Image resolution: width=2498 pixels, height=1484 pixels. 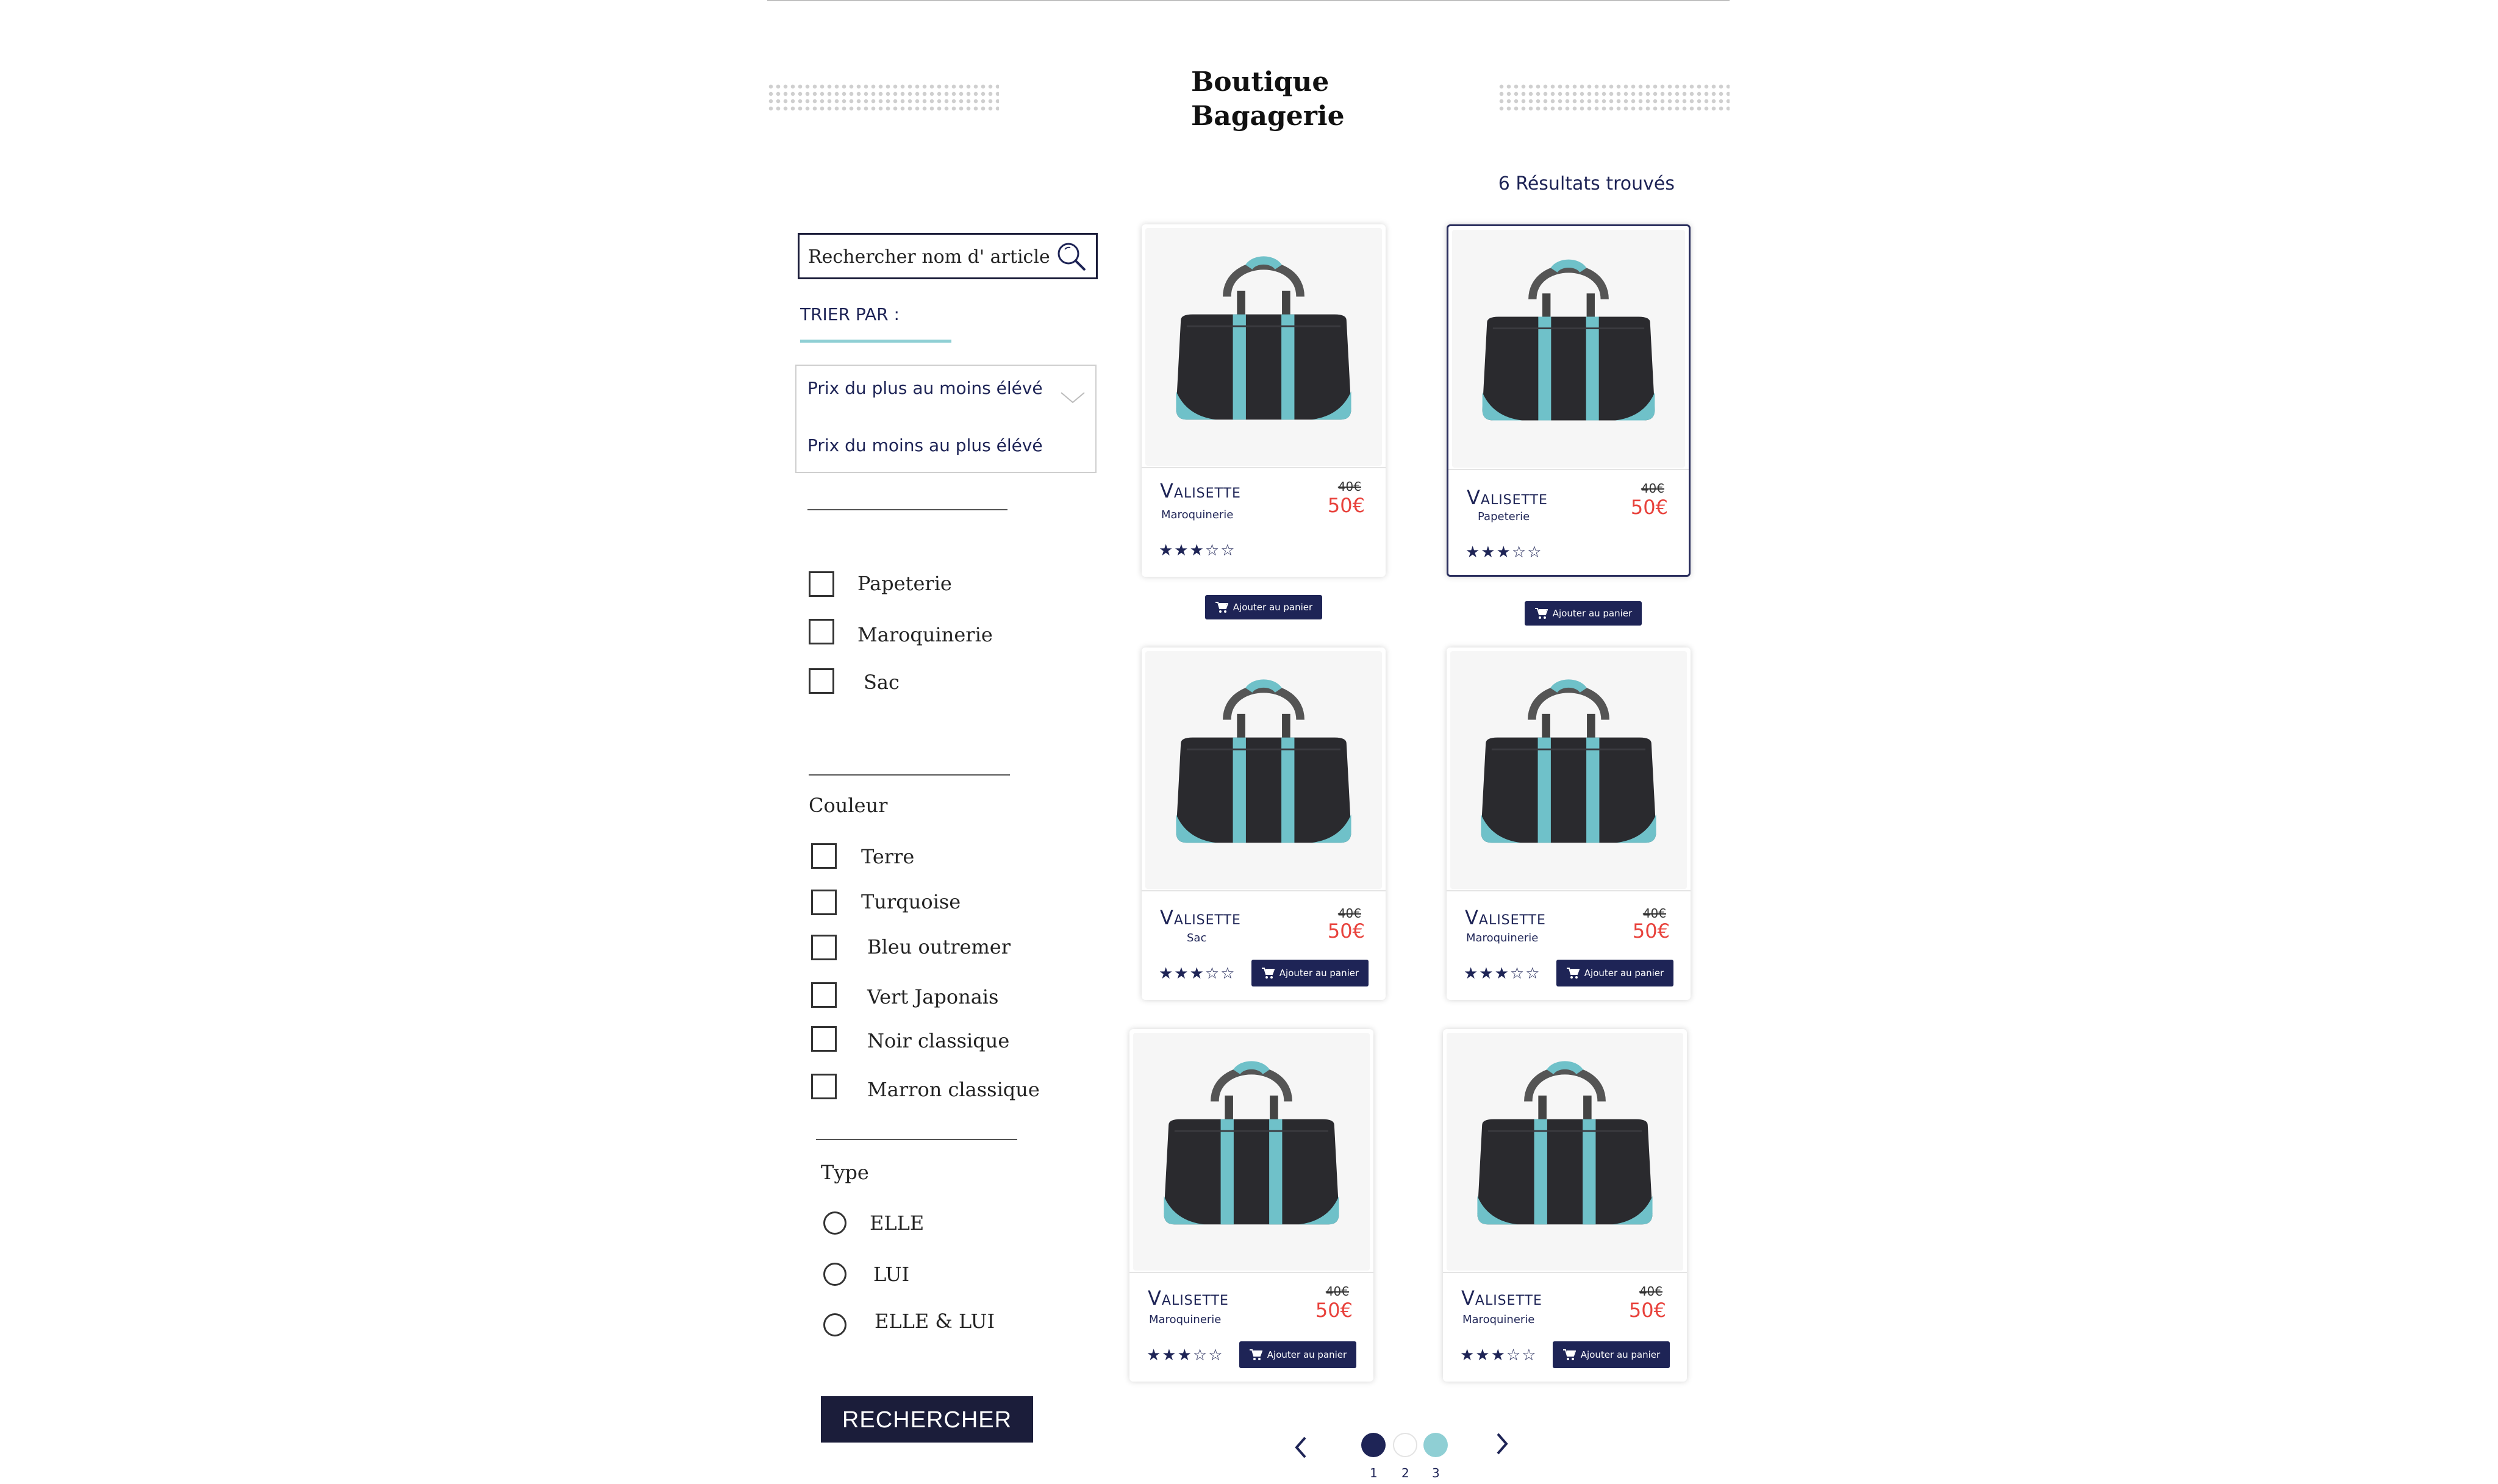 What do you see at coordinates (1197, 938) in the screenshot?
I see `product-category: Sac` at bounding box center [1197, 938].